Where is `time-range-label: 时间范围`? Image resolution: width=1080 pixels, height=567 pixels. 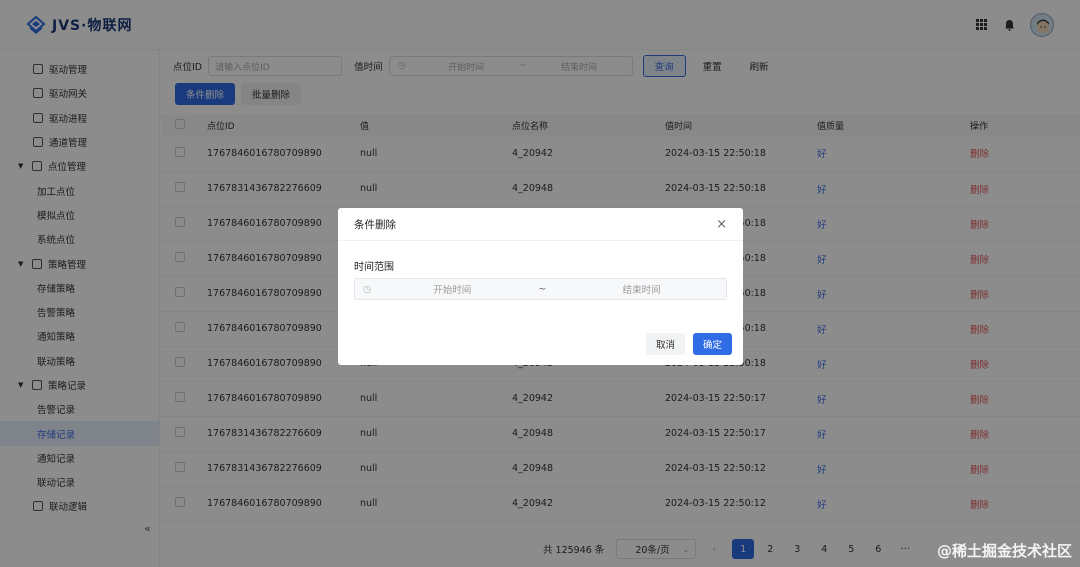
time-range-label: 时间范围 is located at coordinates (374, 267).